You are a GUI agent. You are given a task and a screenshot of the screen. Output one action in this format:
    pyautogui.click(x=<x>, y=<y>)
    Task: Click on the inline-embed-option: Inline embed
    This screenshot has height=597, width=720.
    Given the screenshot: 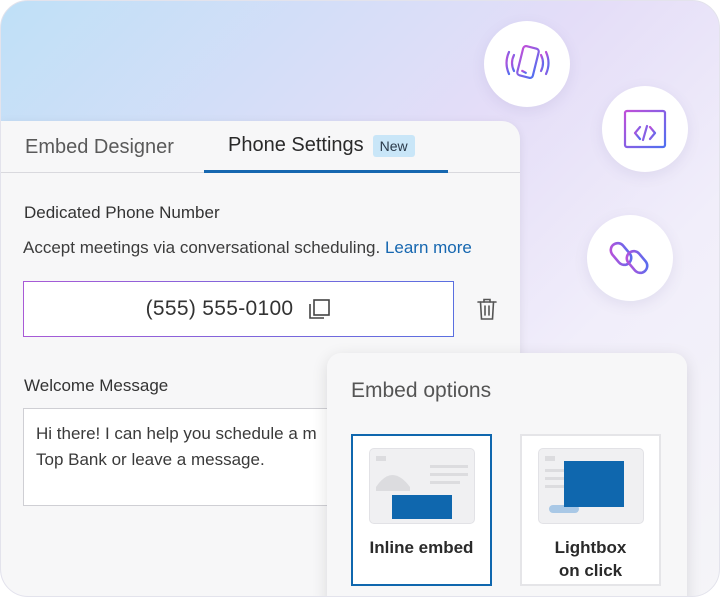 What is the action you would take?
    pyautogui.click(x=421, y=510)
    